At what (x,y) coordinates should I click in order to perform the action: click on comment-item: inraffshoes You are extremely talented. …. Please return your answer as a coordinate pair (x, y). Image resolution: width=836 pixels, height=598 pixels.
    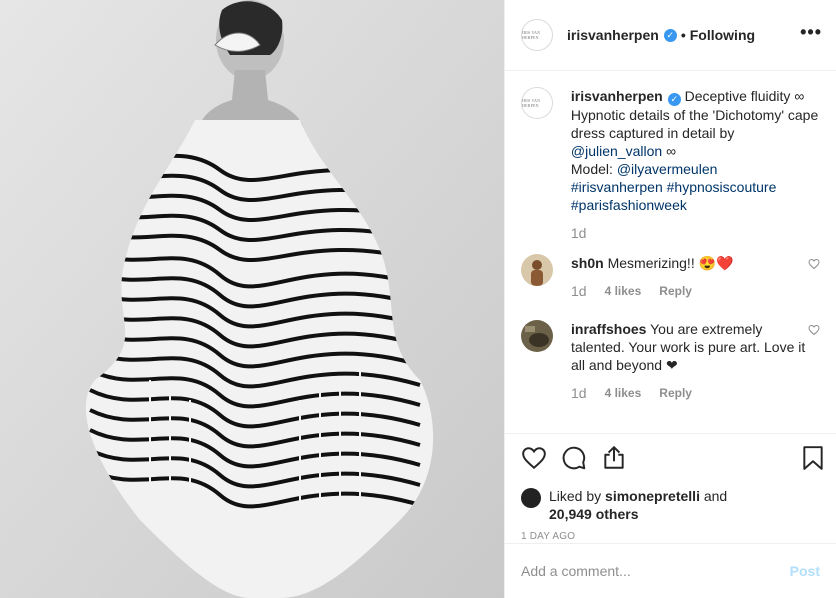
    Looking at the image, I should click on (670, 361).